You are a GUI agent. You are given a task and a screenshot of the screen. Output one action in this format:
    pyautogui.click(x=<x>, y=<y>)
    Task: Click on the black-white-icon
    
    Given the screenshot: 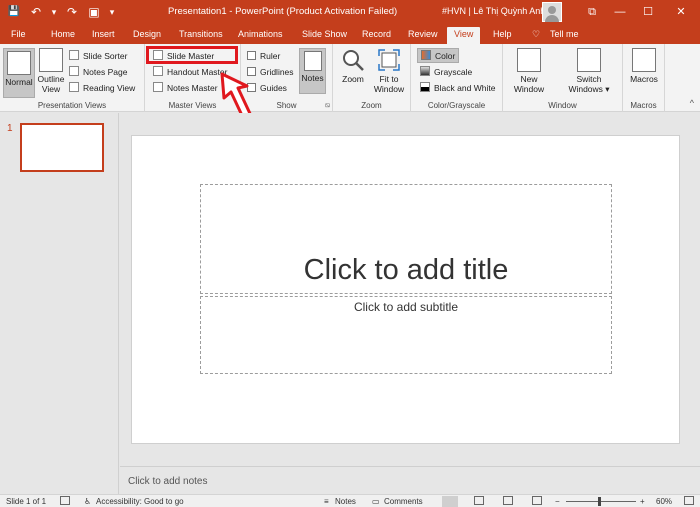 What is the action you would take?
    pyautogui.click(x=425, y=87)
    